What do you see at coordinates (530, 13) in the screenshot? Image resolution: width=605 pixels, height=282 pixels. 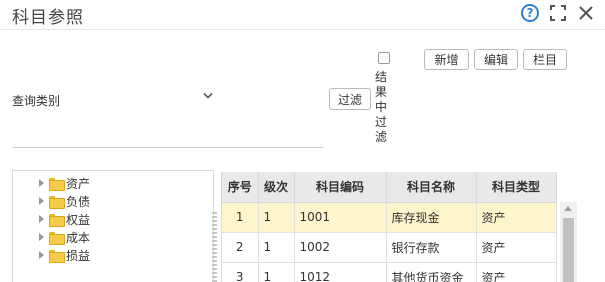 I see `help-icon: ?` at bounding box center [530, 13].